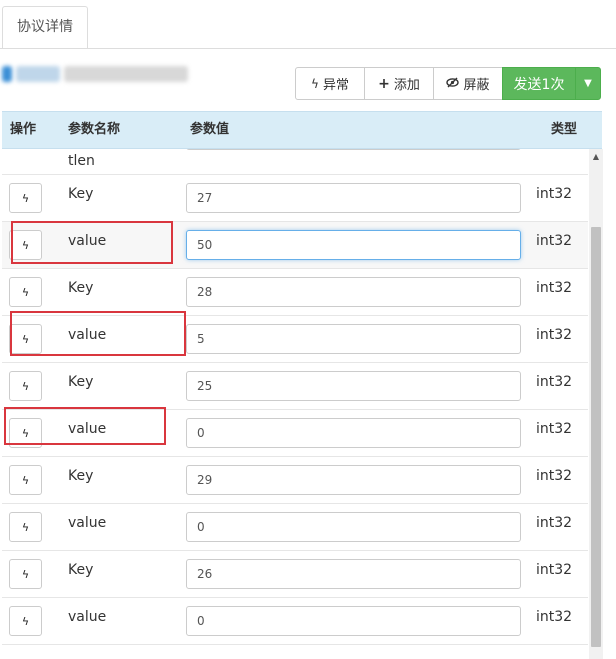 This screenshot has width=616, height=659. I want to click on param-value-input: 27, so click(353, 198).